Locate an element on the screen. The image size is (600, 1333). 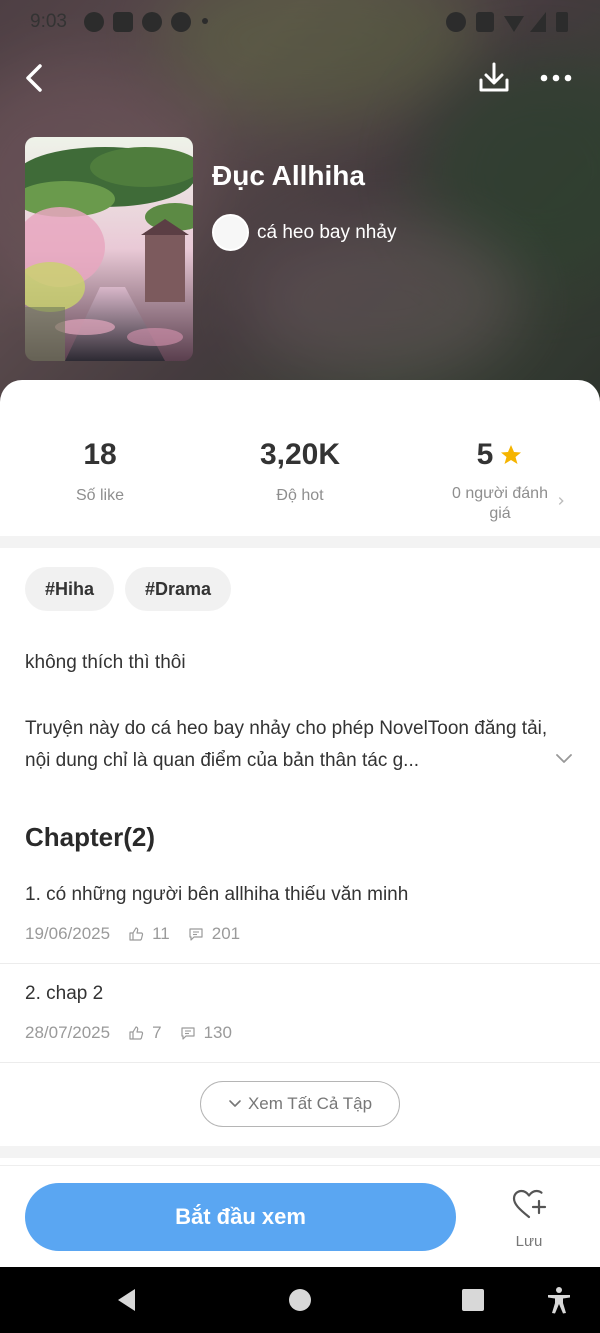
stat-hot-label: Độ hot is located at coordinates (300, 495).